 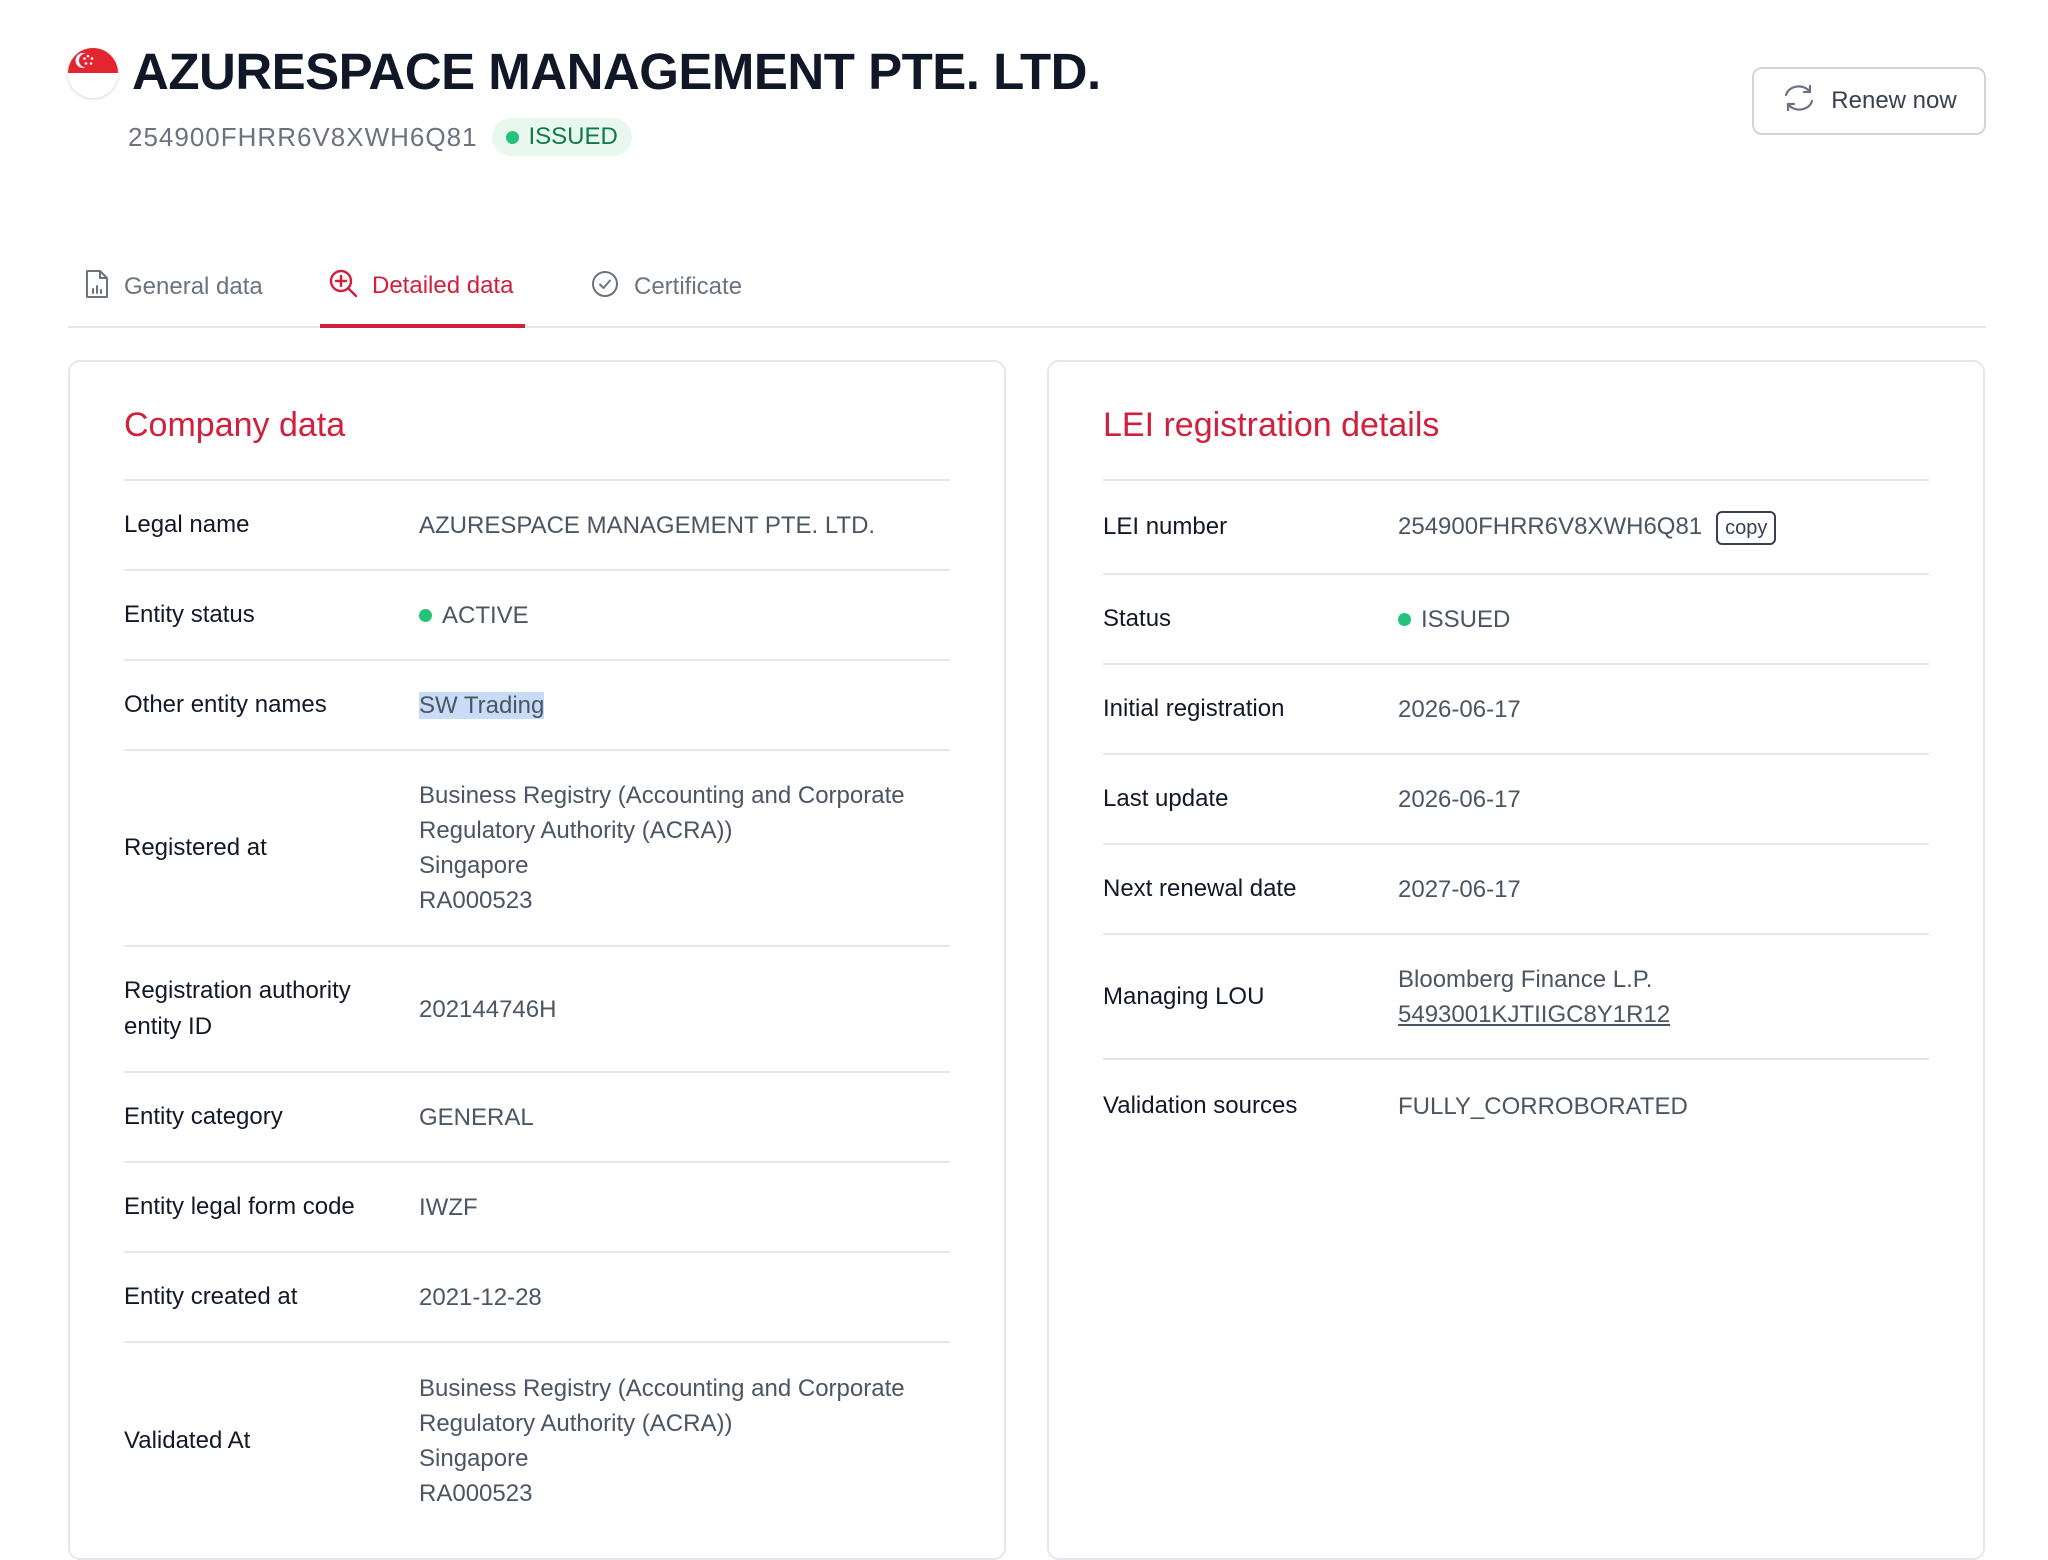 I want to click on selected-text: SW Trading, so click(x=482, y=705).